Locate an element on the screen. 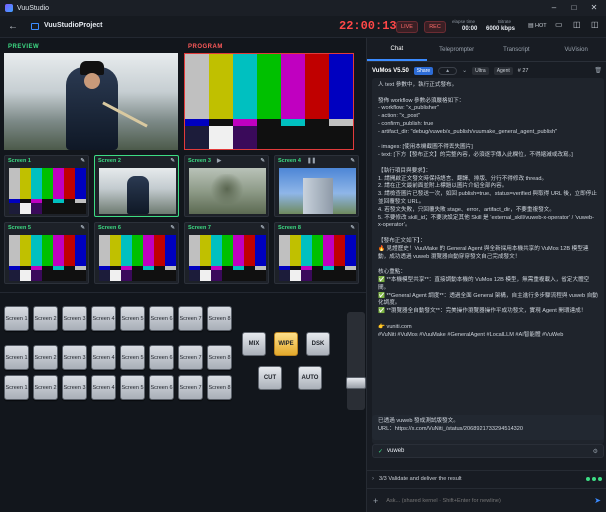 The image size is (606, 512). share-button: Share is located at coordinates (423, 70).